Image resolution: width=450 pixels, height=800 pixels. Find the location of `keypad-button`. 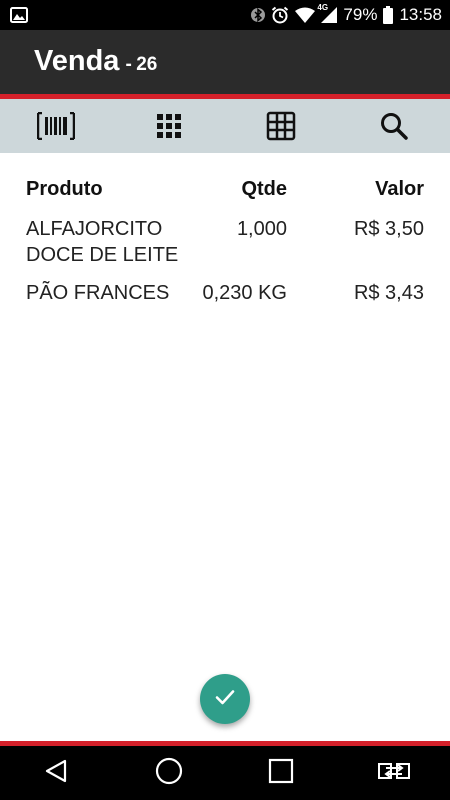

keypad-button is located at coordinates (169, 126).